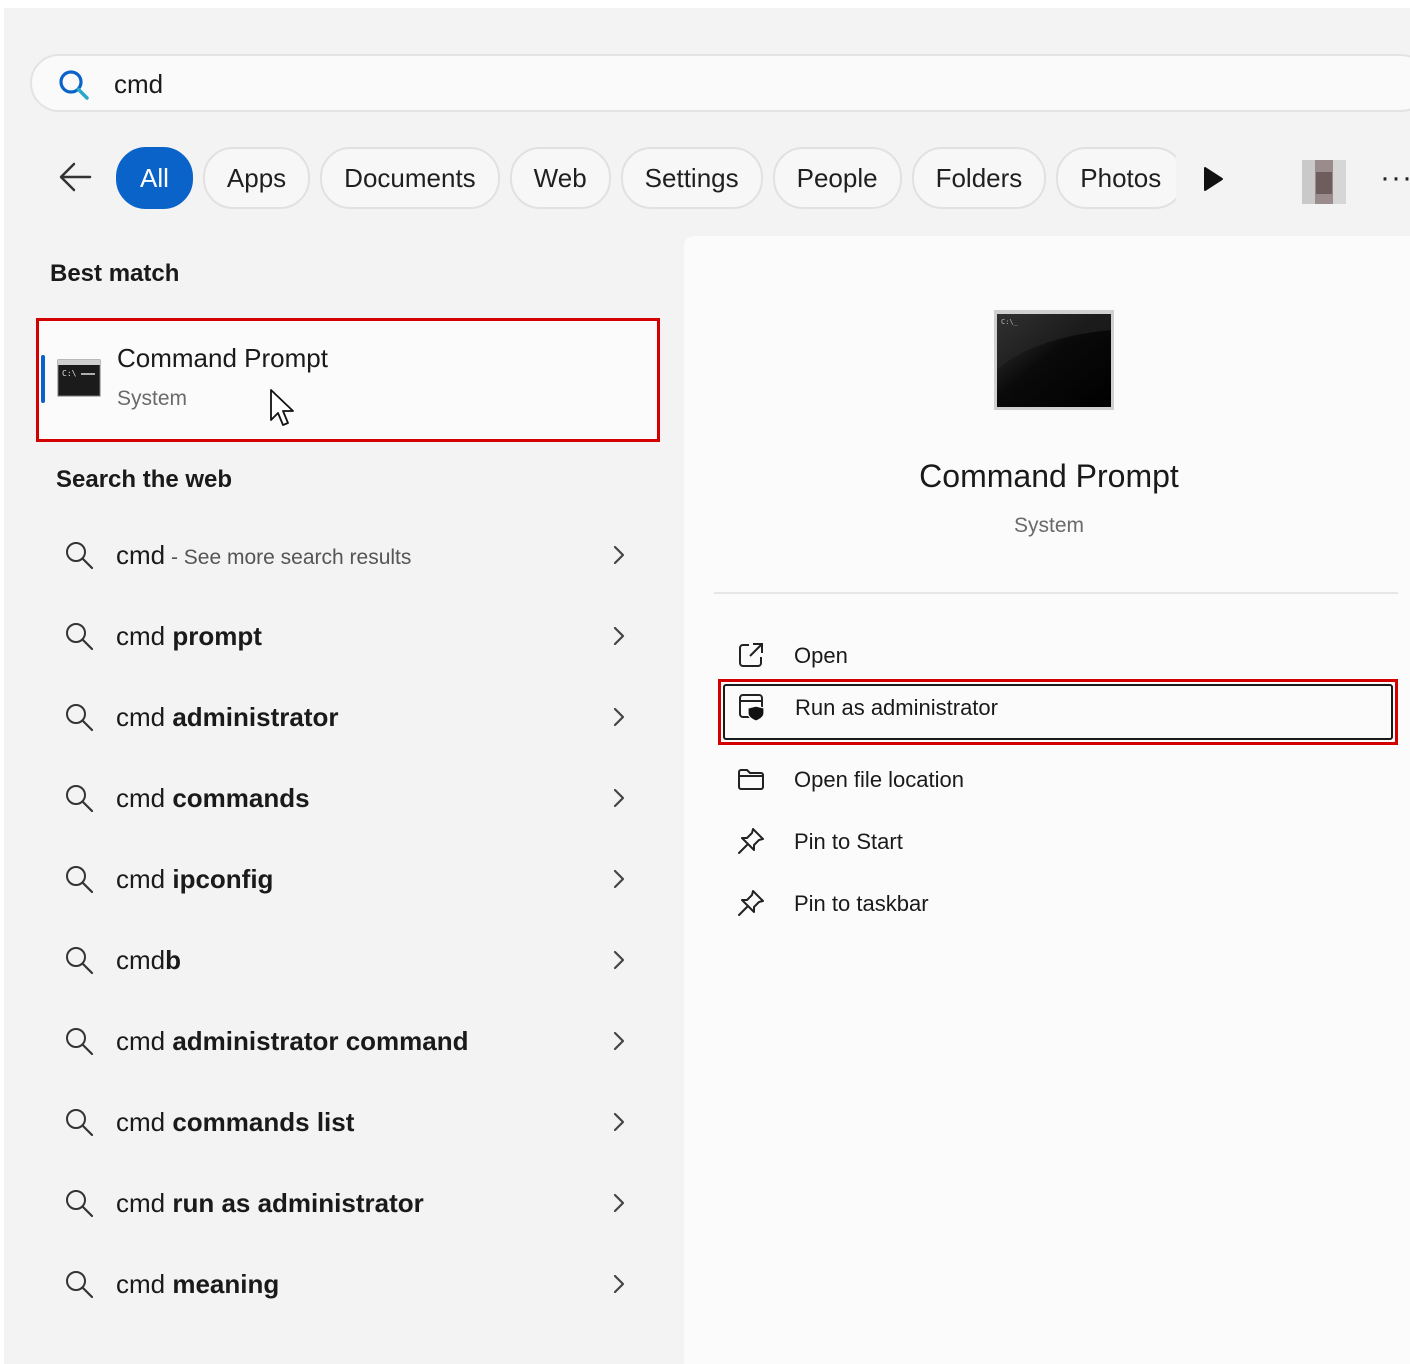 The width and height of the screenshot is (1410, 1364). Describe the element at coordinates (298, 1203) in the screenshot. I see `suggestion-bold: run as administrator` at that location.